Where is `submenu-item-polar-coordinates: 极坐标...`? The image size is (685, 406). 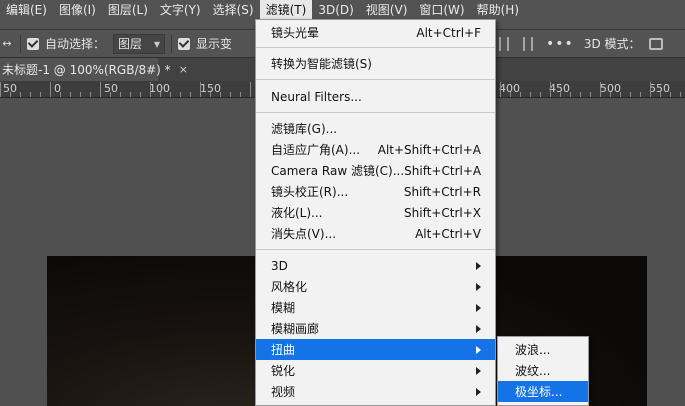 submenu-item-polar-coordinates: 极坐标... is located at coordinates (543, 391).